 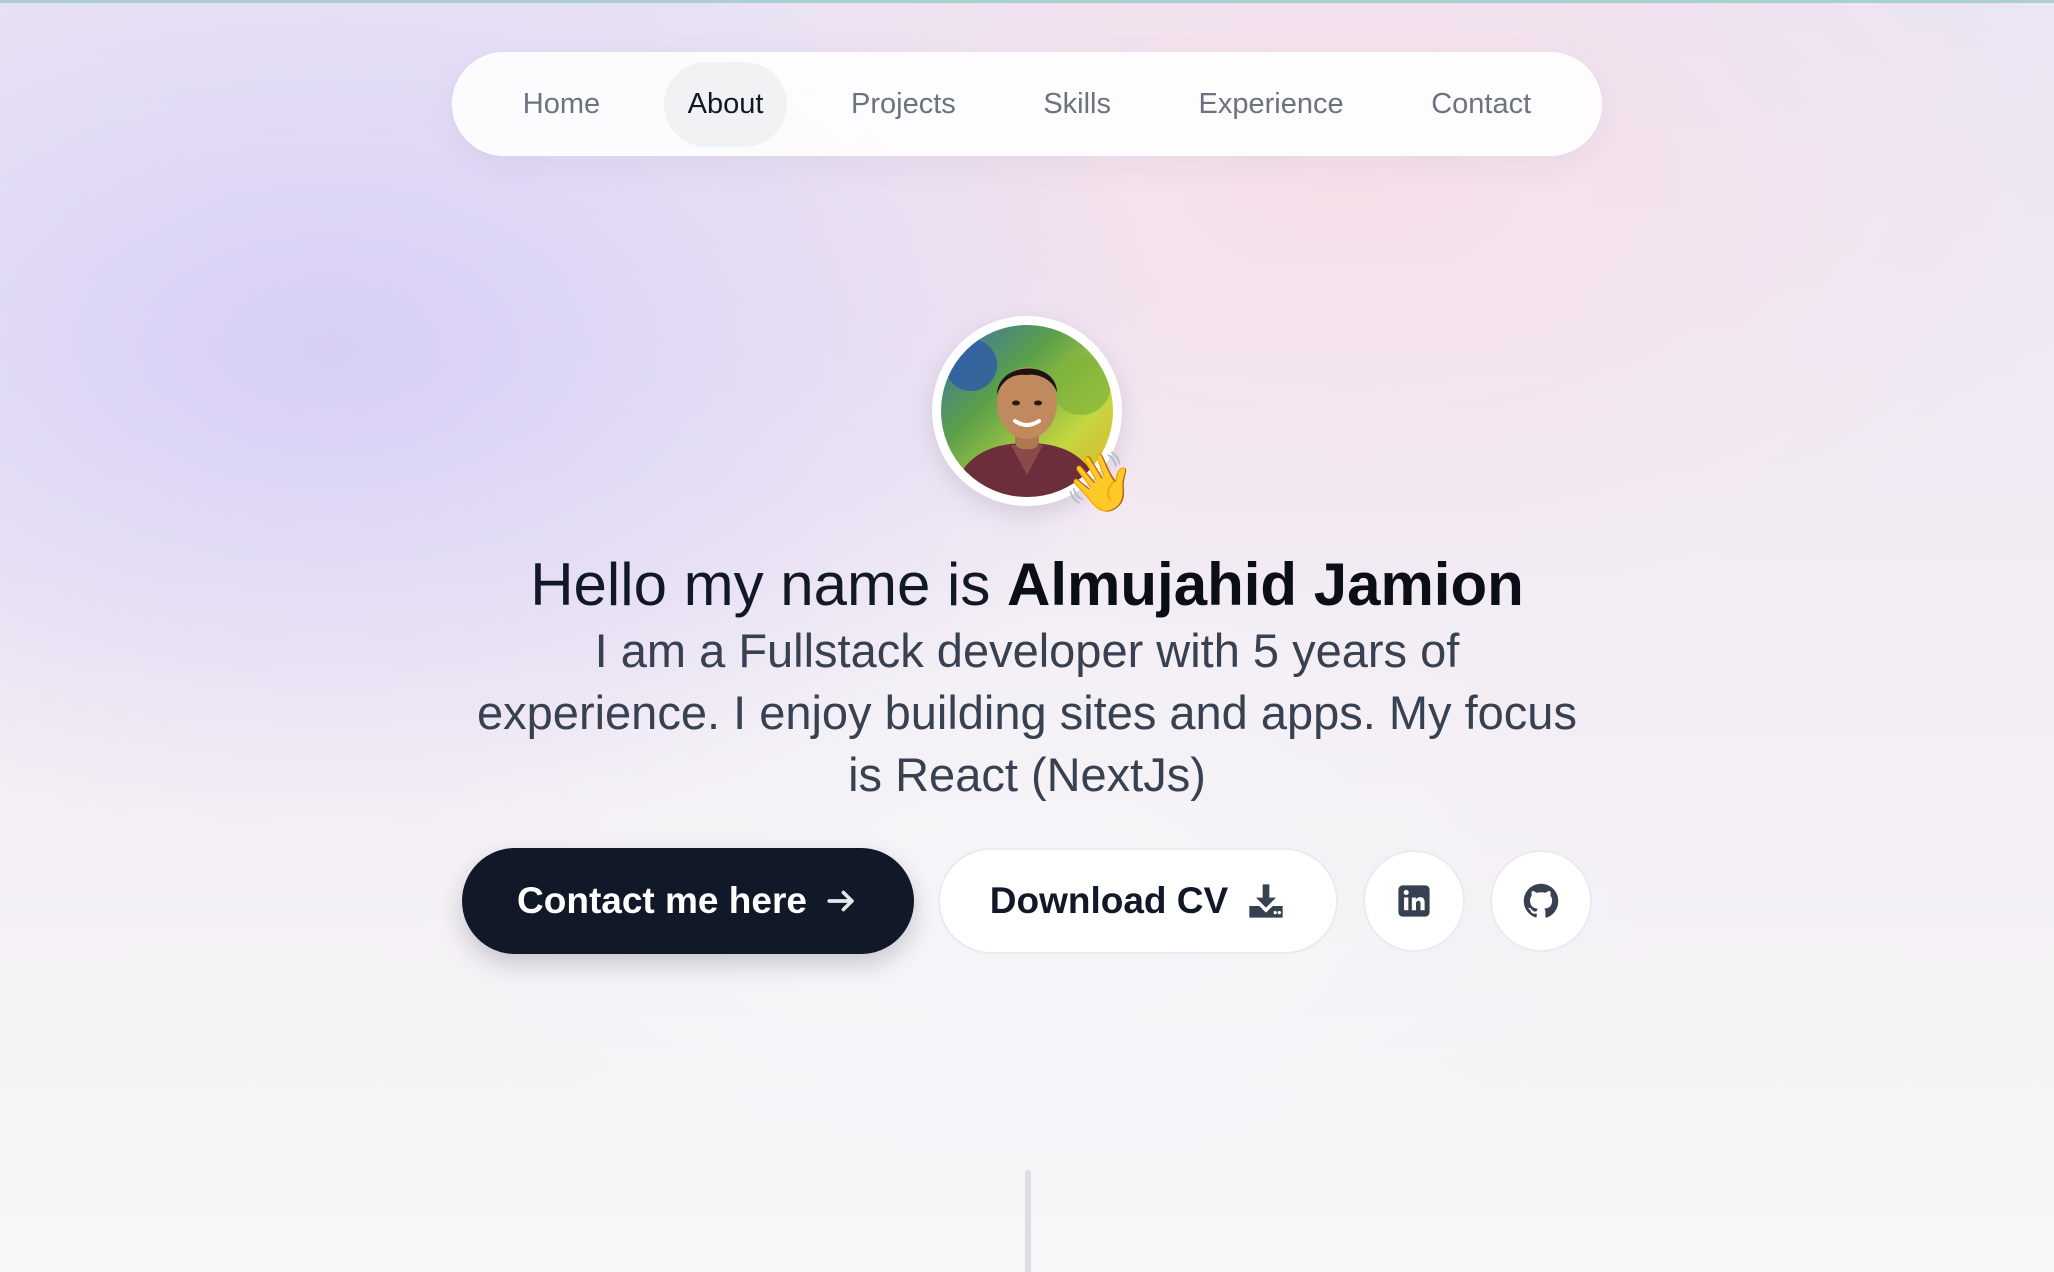 I want to click on linkedin-icon, so click(x=1414, y=901).